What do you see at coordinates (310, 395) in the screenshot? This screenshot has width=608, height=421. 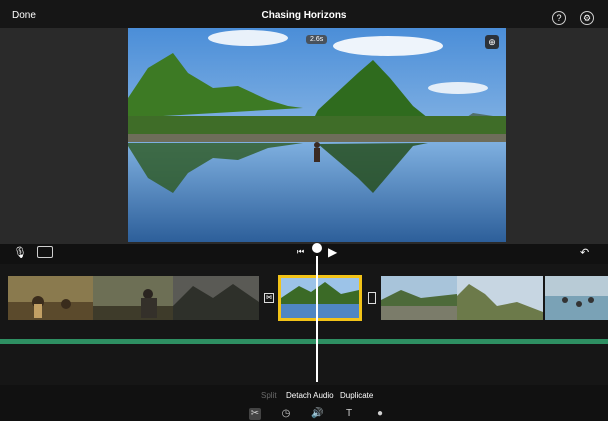 I see `detach-audio-button: Detach Audio` at bounding box center [310, 395].